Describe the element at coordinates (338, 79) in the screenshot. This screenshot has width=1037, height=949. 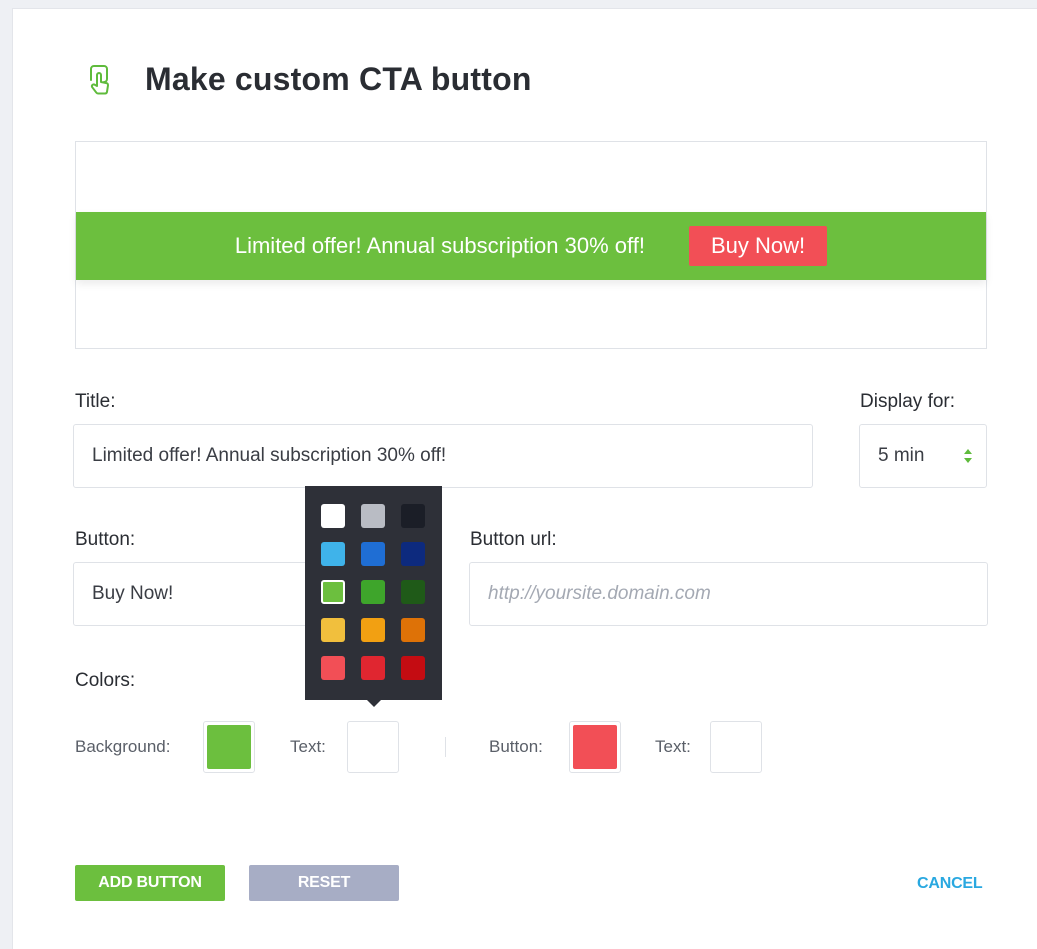
I see `dialog-title: Make custom CTA button` at that location.